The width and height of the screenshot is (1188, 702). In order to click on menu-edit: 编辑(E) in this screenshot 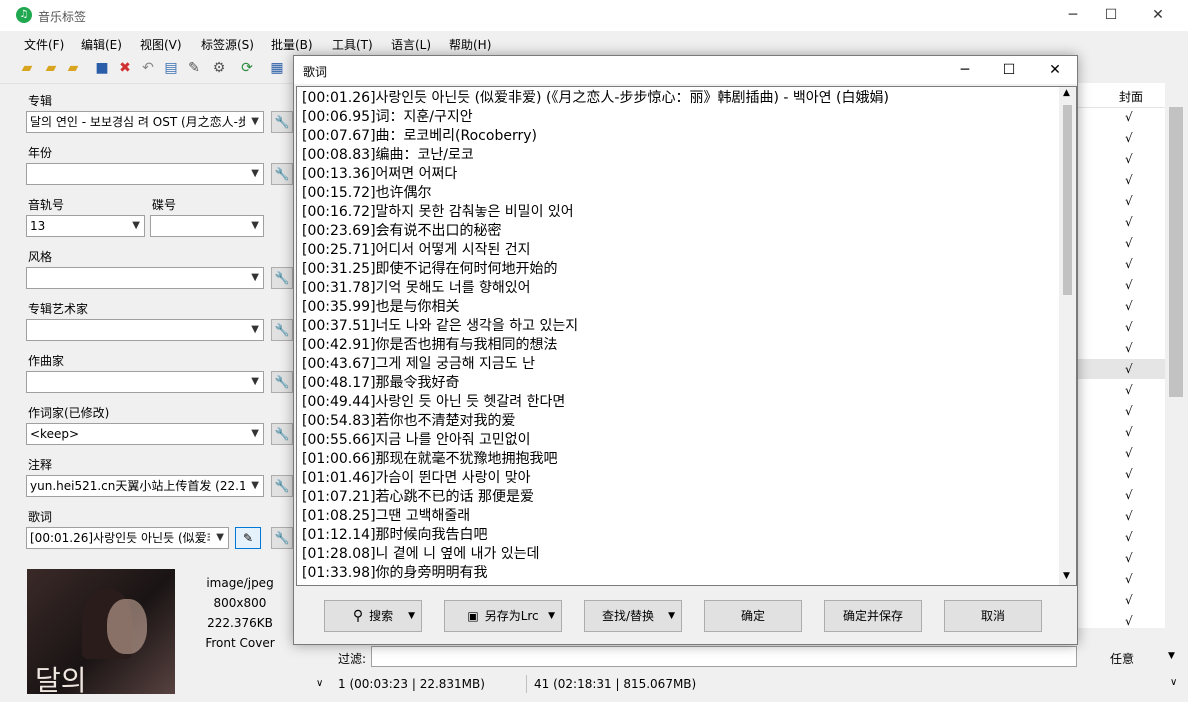, I will do `click(101, 44)`.